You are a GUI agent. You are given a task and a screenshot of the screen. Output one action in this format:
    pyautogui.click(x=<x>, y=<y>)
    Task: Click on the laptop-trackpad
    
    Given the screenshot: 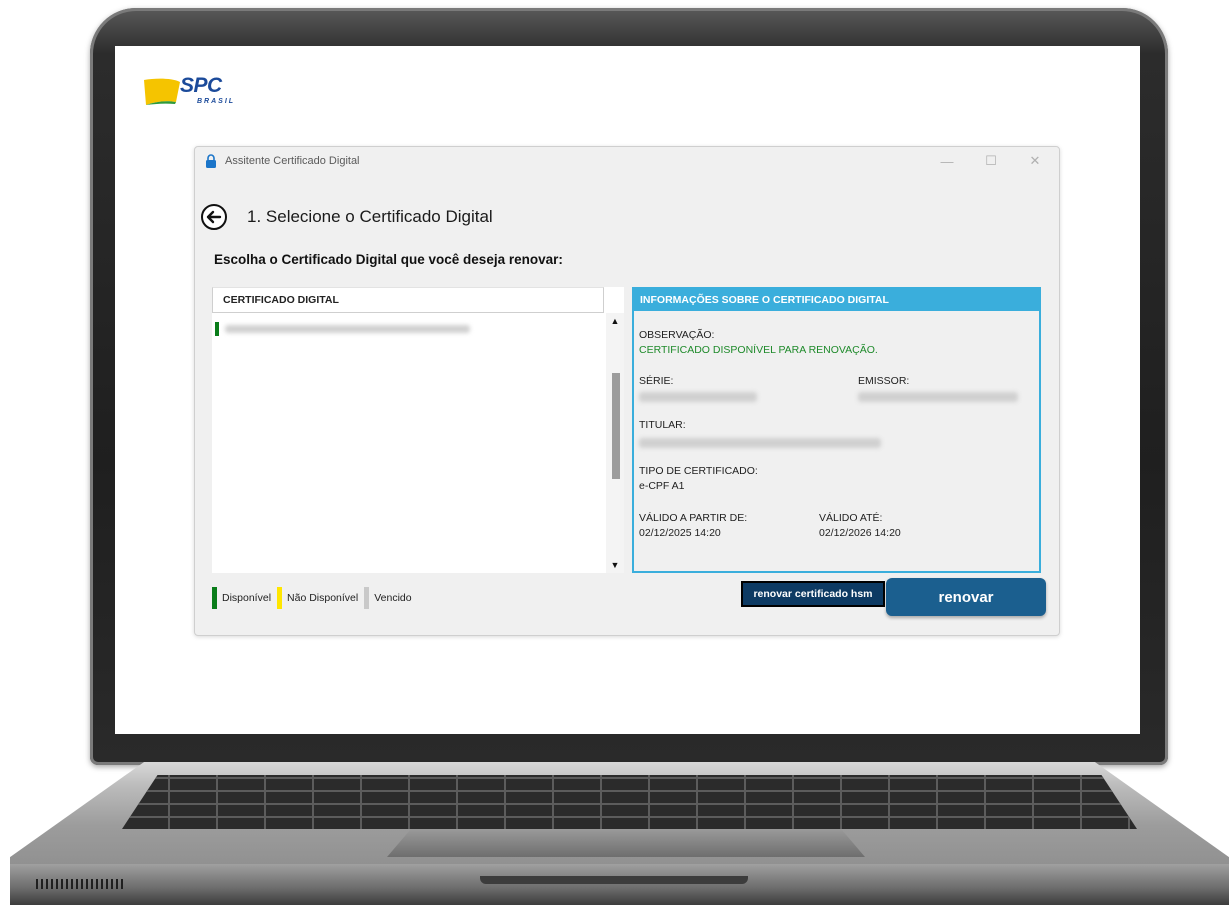 What is the action you would take?
    pyautogui.click(x=626, y=843)
    